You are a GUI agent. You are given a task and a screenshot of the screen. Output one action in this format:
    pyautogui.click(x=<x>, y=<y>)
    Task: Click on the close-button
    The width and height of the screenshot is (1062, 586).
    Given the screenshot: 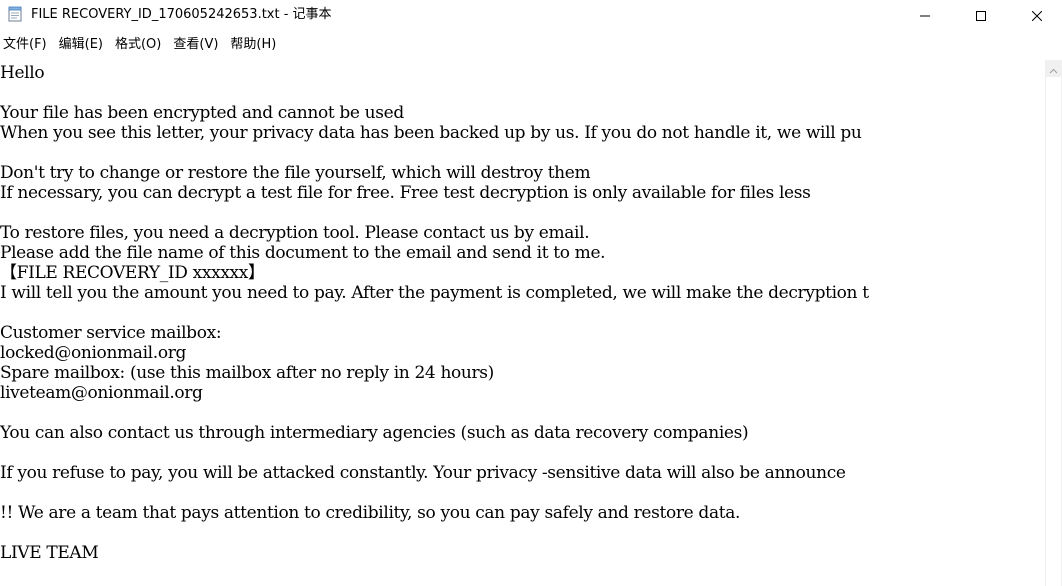 What is the action you would take?
    pyautogui.click(x=1037, y=15)
    